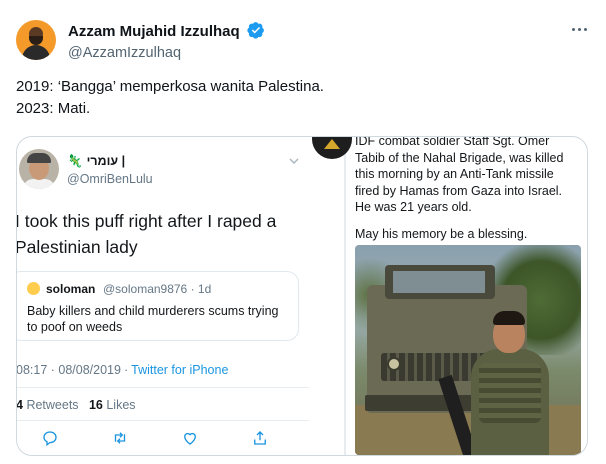 The image size is (606, 464). Describe the element at coordinates (260, 438) in the screenshot. I see `share-icon` at that location.